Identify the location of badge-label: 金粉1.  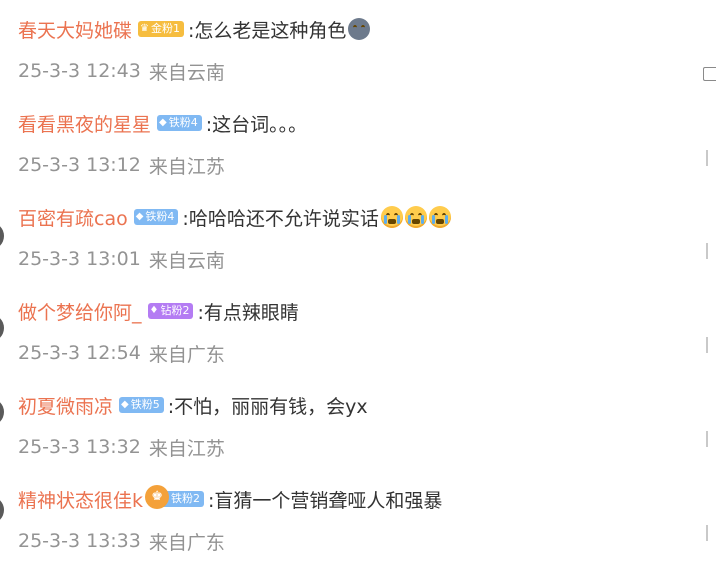
(165, 28).